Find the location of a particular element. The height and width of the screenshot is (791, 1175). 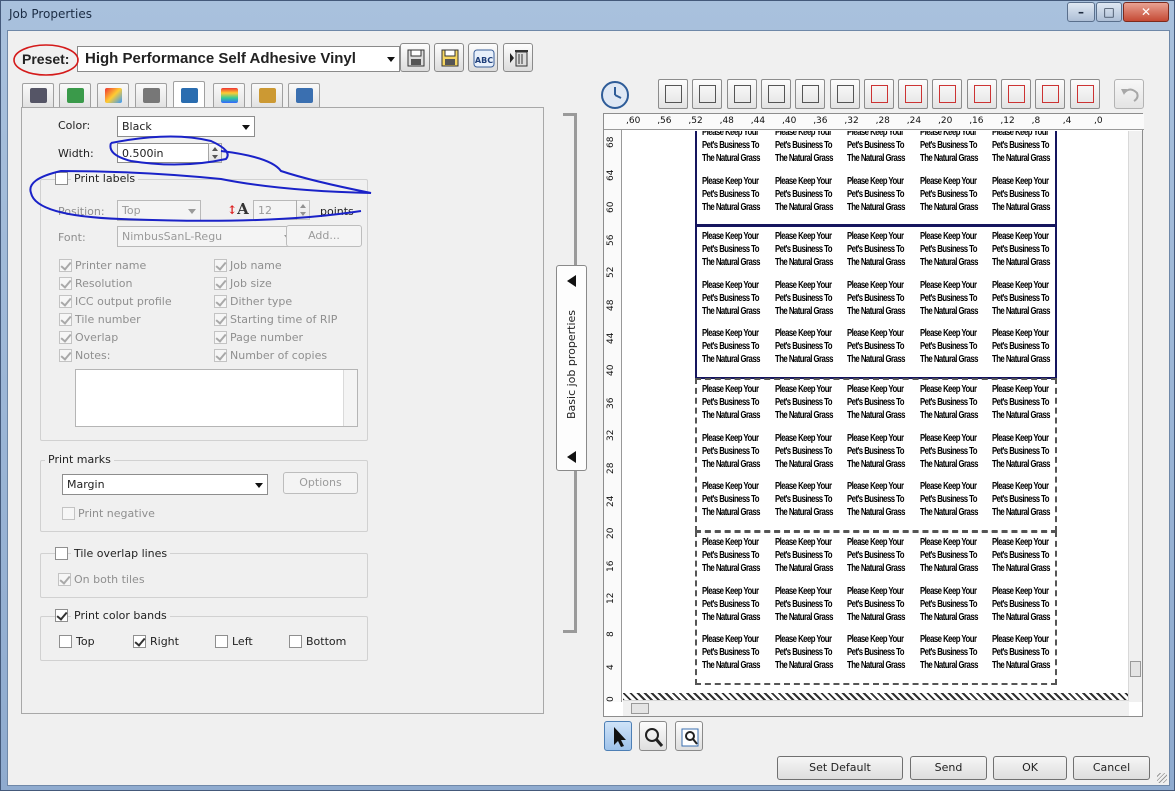

print-marks-options-button: Options is located at coordinates (320, 483).